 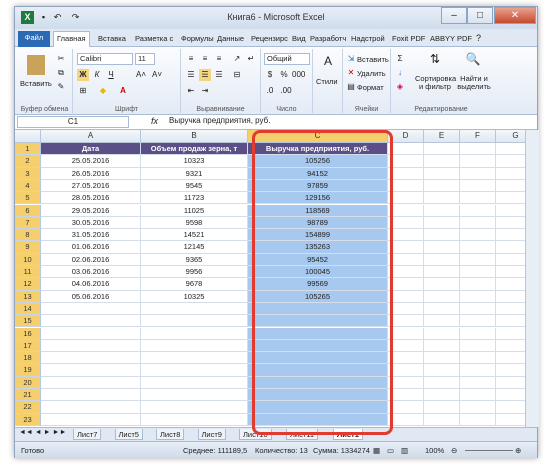 I want to click on cell: 27.05.2016, so click(x=91, y=186).